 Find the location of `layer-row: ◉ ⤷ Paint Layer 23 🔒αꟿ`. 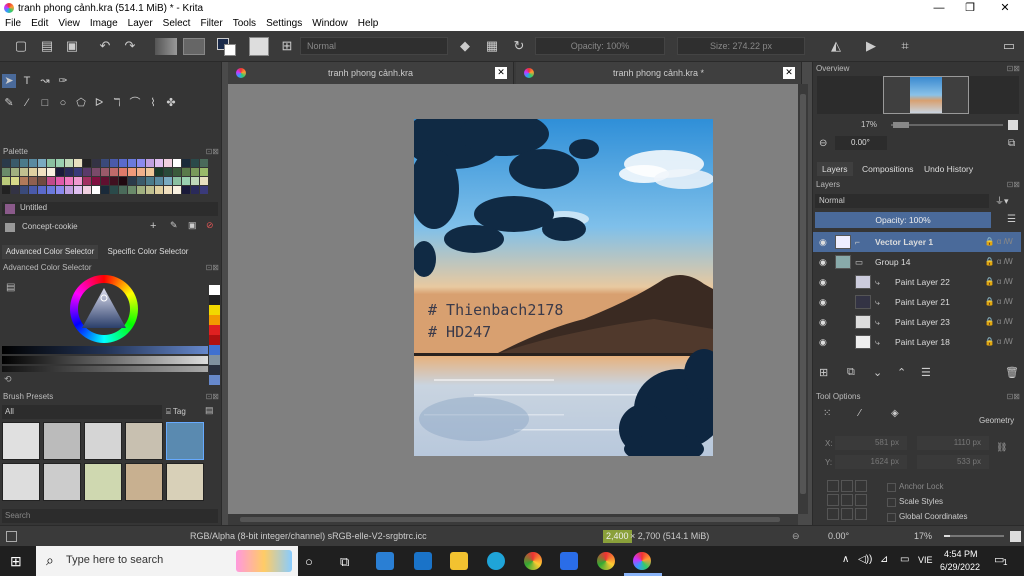

layer-row: ◉ ⤷ Paint Layer 23 🔒αꟿ is located at coordinates (917, 322).